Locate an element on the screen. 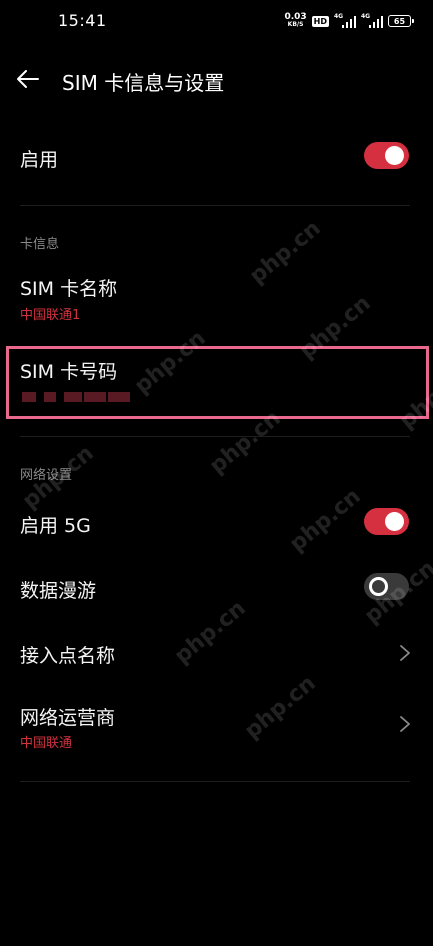  signal-icon-2: 4G is located at coordinates (372, 20).